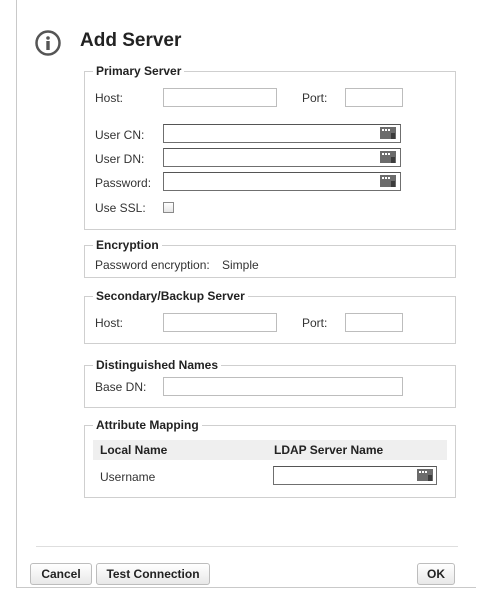 This screenshot has height=590, width=478. Describe the element at coordinates (329, 450) in the screenshot. I see `column-header-ldap-server-name: LDAP Server Name` at that location.